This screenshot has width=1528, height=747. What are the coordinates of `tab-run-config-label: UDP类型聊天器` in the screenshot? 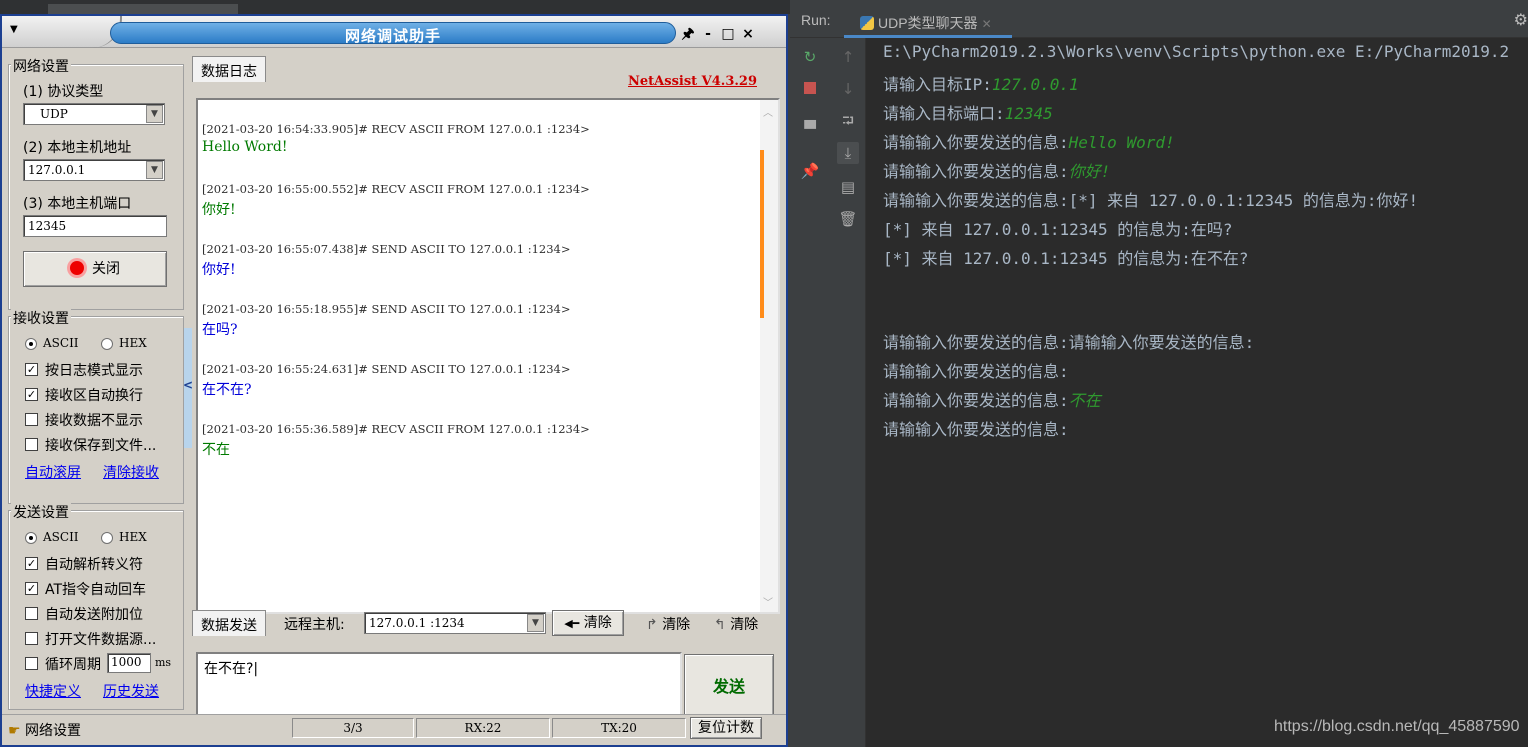 It's located at (928, 23).